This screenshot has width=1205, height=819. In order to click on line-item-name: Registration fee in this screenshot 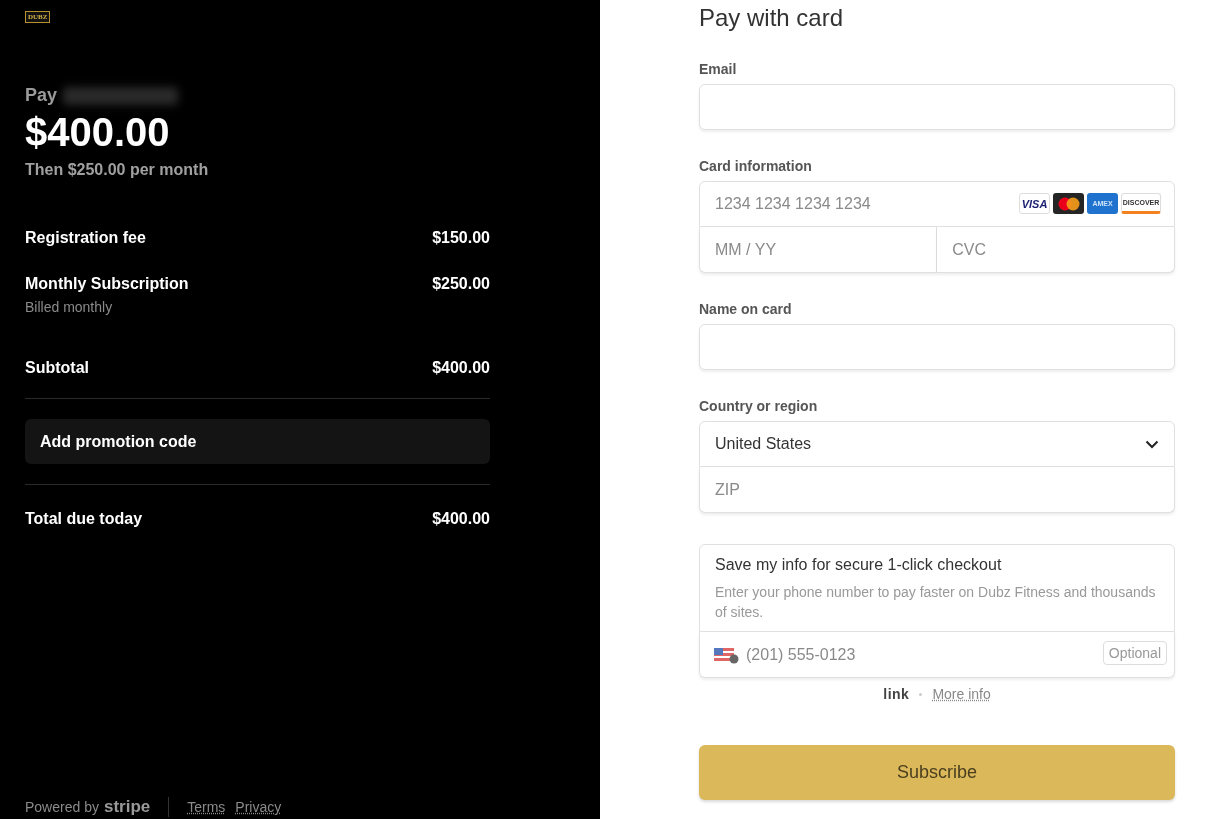, I will do `click(85, 238)`.